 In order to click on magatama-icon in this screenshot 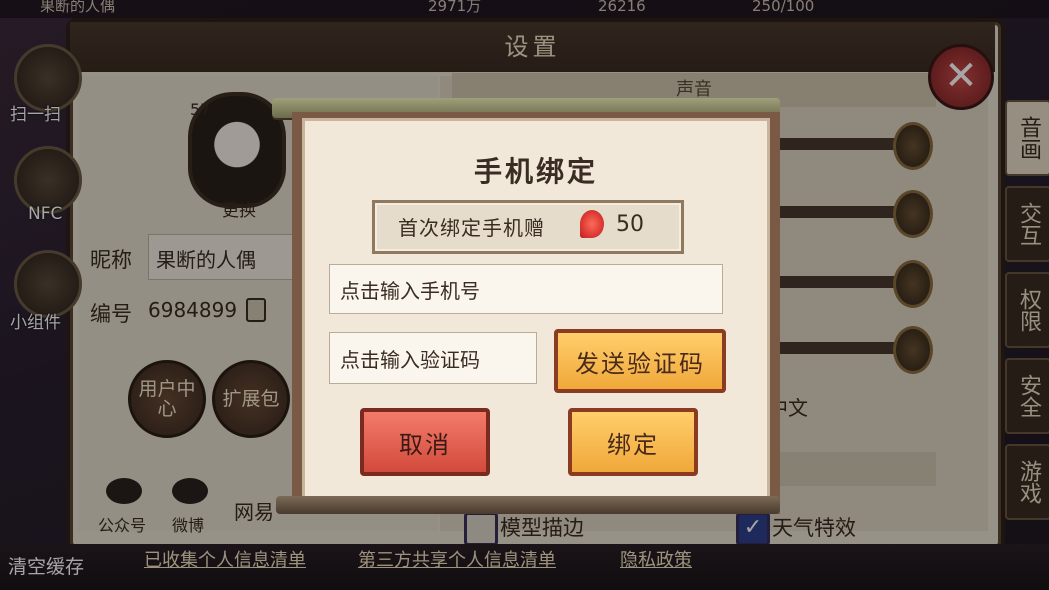, I will do `click(592, 224)`.